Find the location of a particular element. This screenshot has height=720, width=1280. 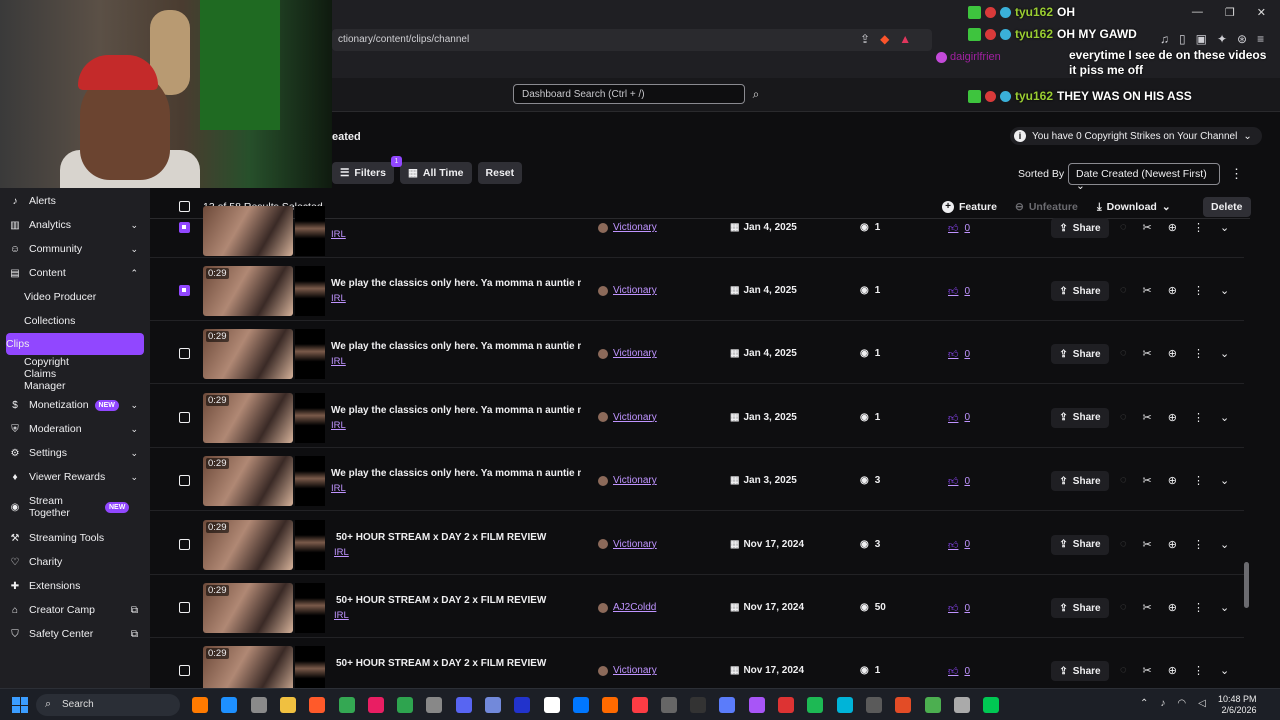

chevron-up-icon: ⌃ is located at coordinates (1144, 703).